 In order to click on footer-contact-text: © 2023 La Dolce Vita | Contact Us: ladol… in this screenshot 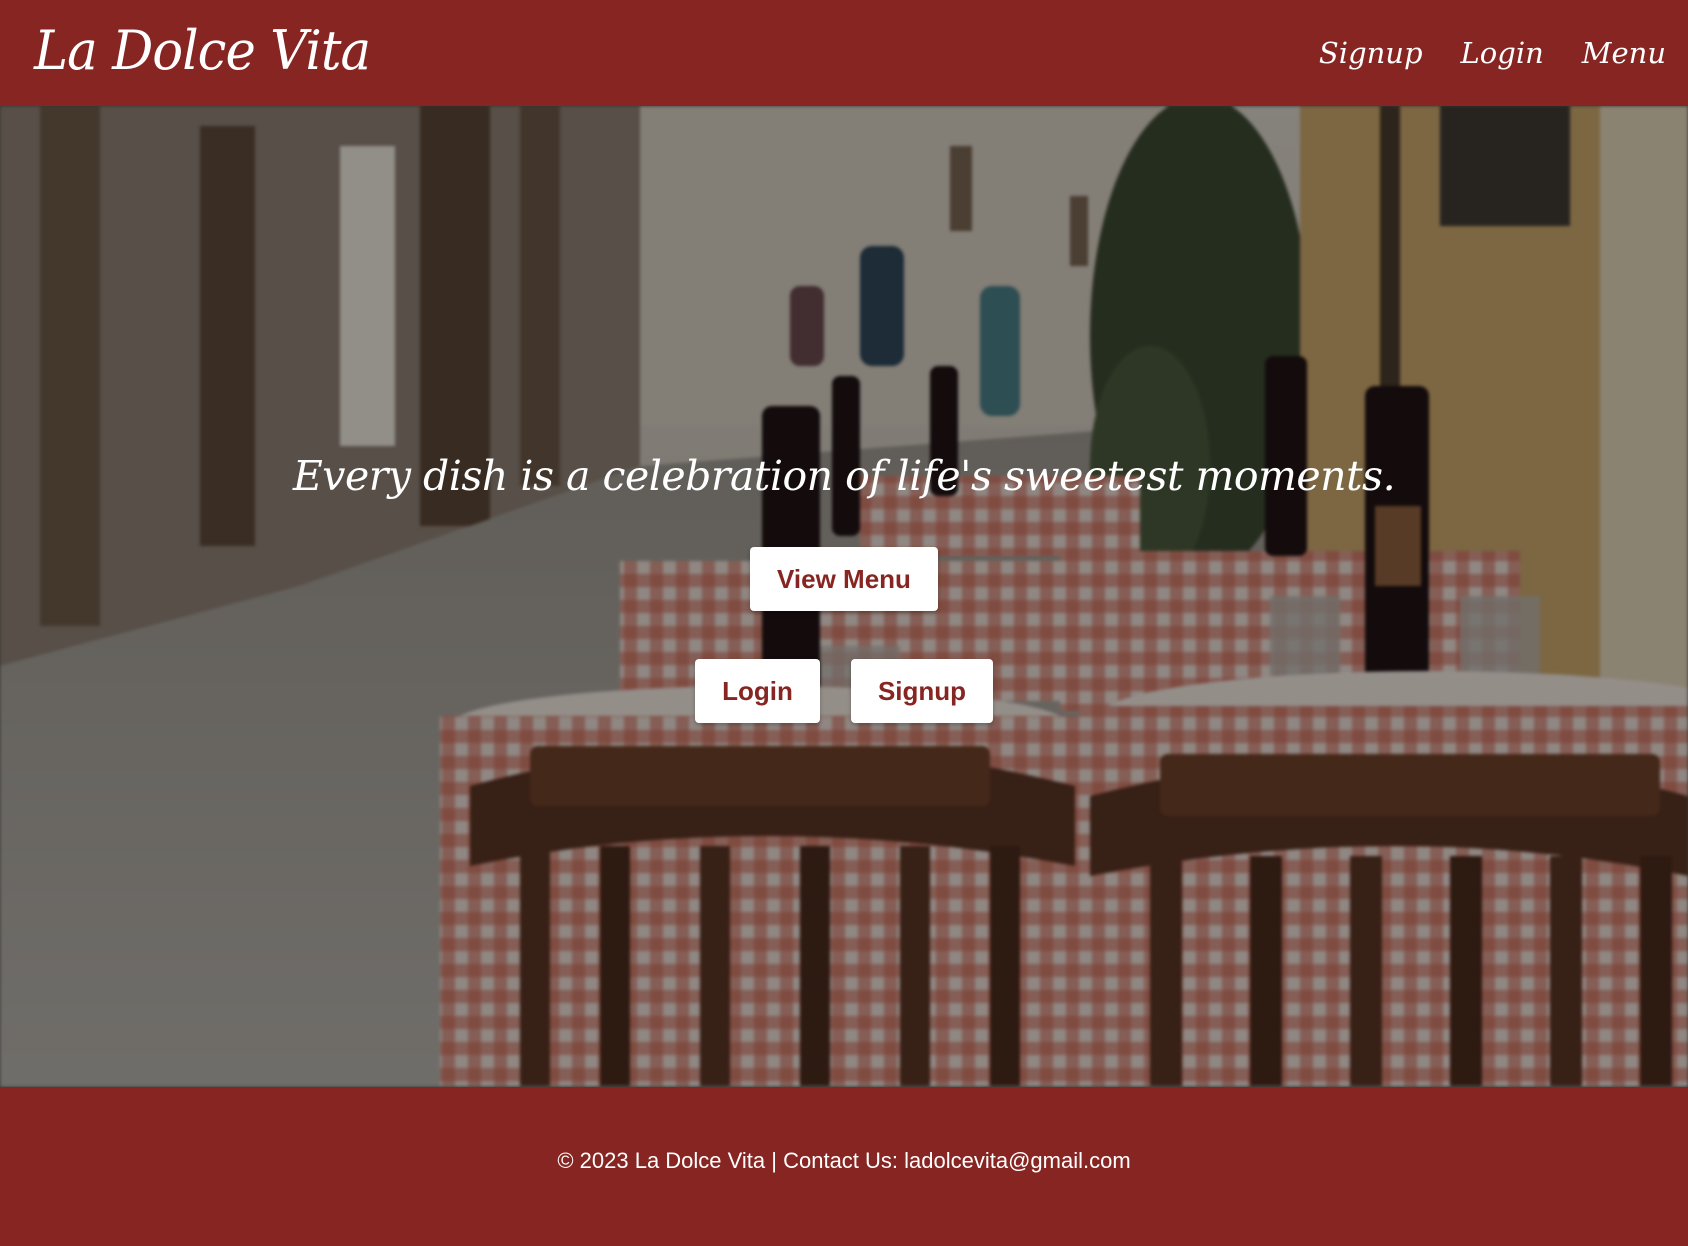, I will do `click(844, 1160)`.